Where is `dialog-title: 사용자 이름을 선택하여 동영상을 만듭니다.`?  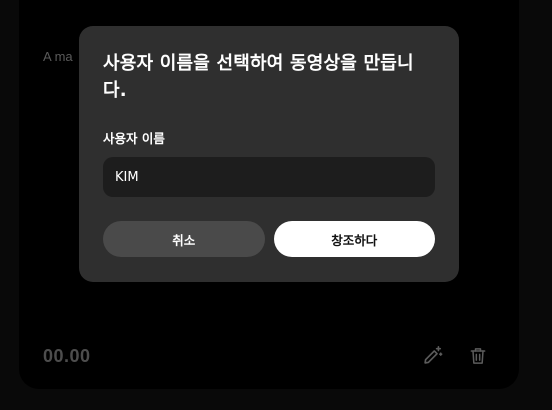
dialog-title: 사용자 이름을 선택하여 동영상을 만듭니다. is located at coordinates (258, 77).